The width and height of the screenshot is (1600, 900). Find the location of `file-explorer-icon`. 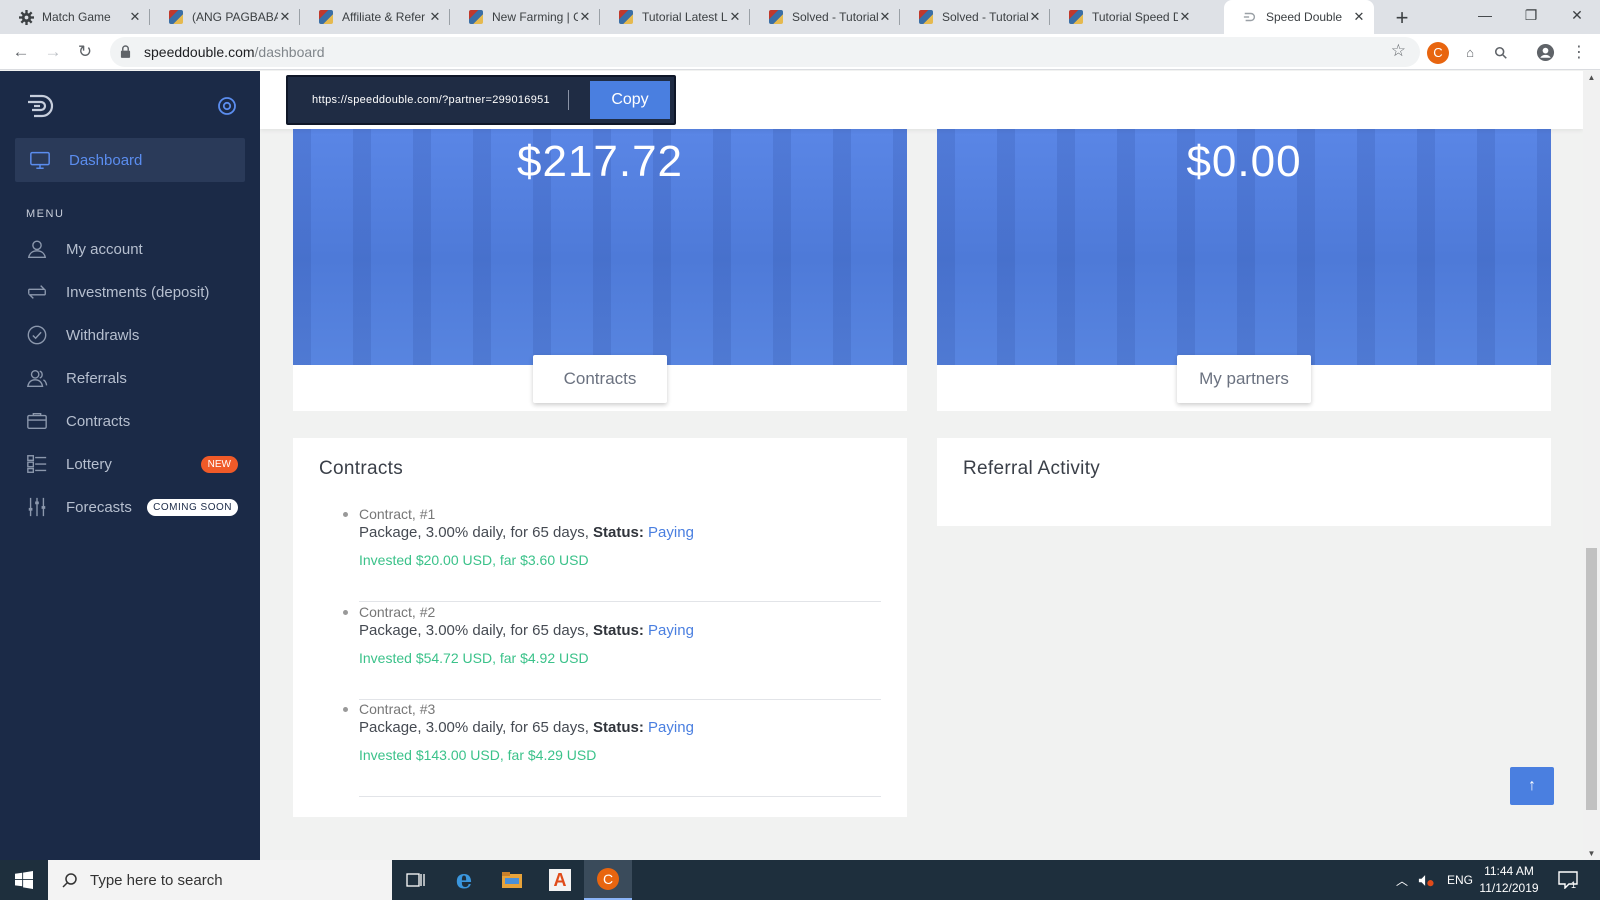

file-explorer-icon is located at coordinates (512, 880).